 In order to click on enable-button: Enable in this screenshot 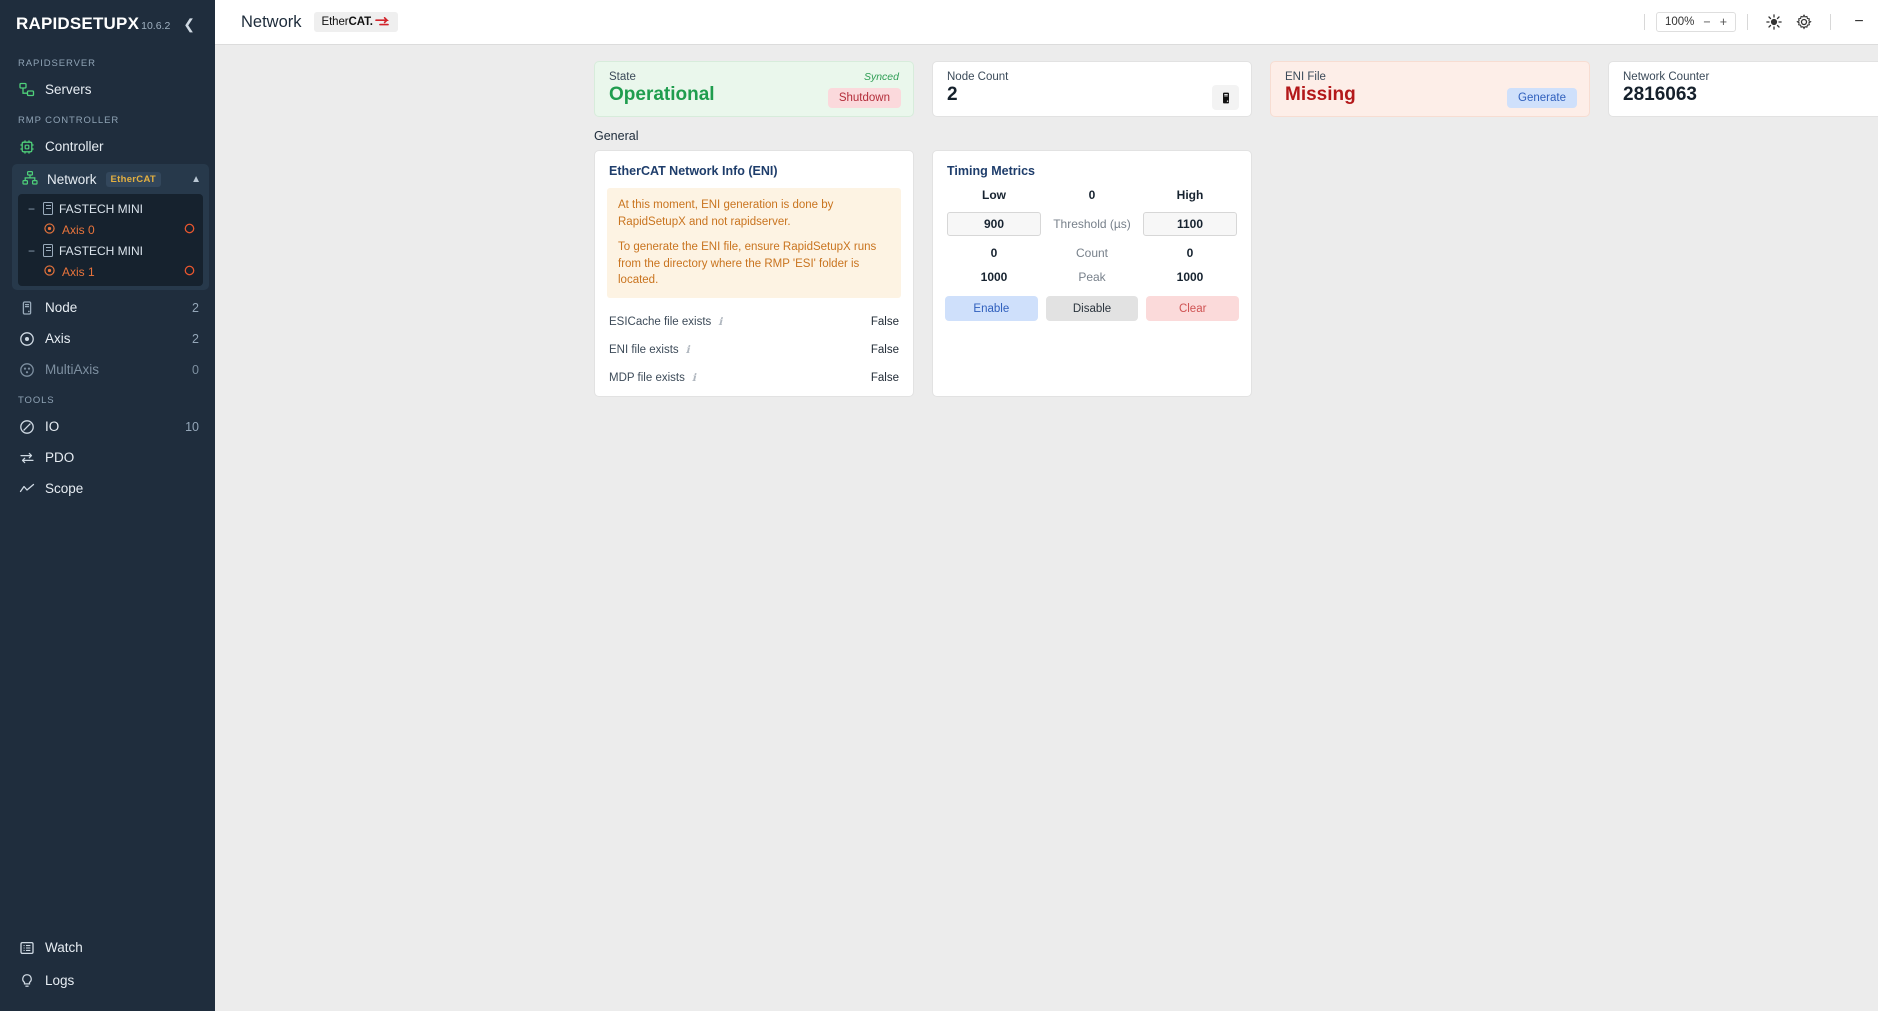, I will do `click(991, 308)`.